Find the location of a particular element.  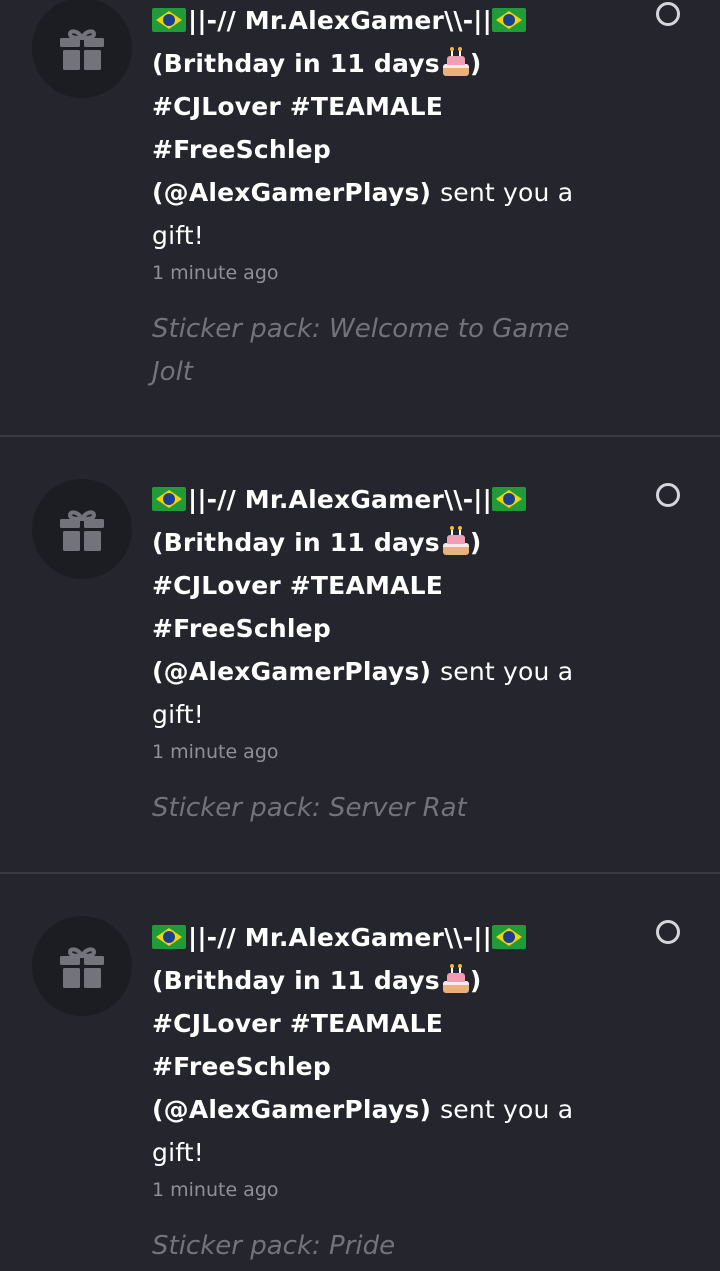

gift-item-label: Sticker pack: Pride is located at coordinates (274, 1246).